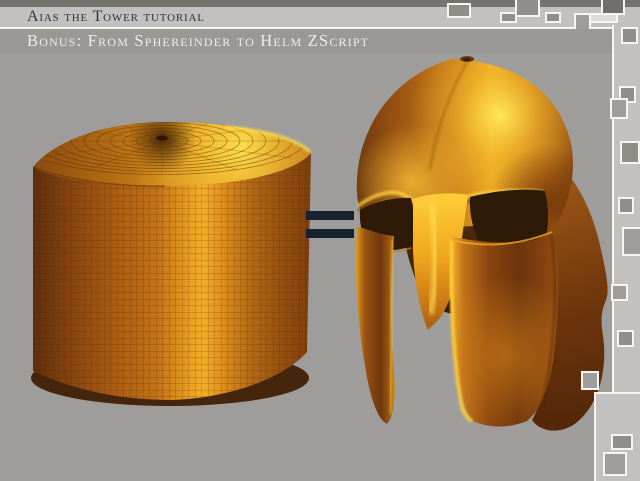  What do you see at coordinates (330, 215) in the screenshot?
I see `equals-bar-top` at bounding box center [330, 215].